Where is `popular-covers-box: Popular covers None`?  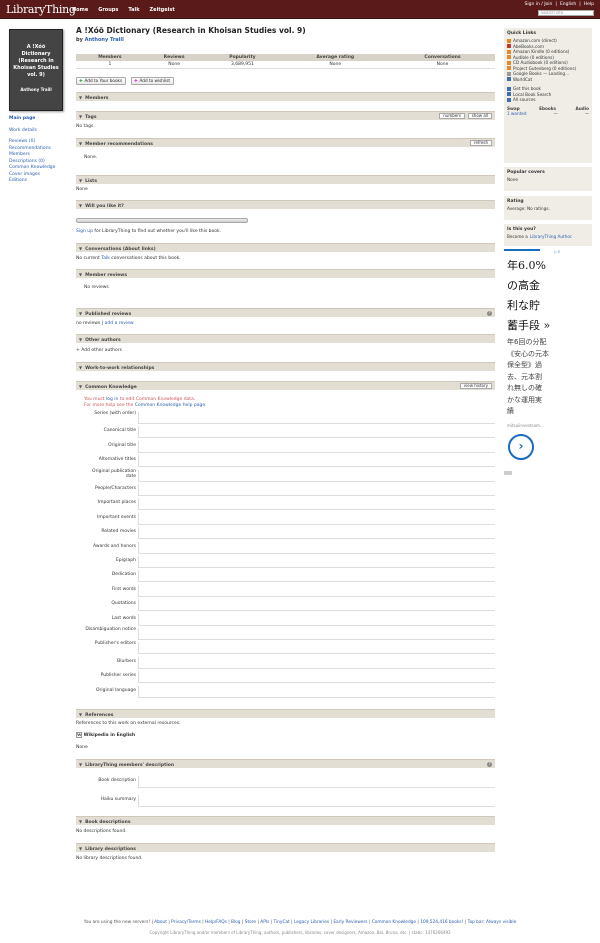
popular-covers-box: Popular covers None is located at coordinates (548, 179).